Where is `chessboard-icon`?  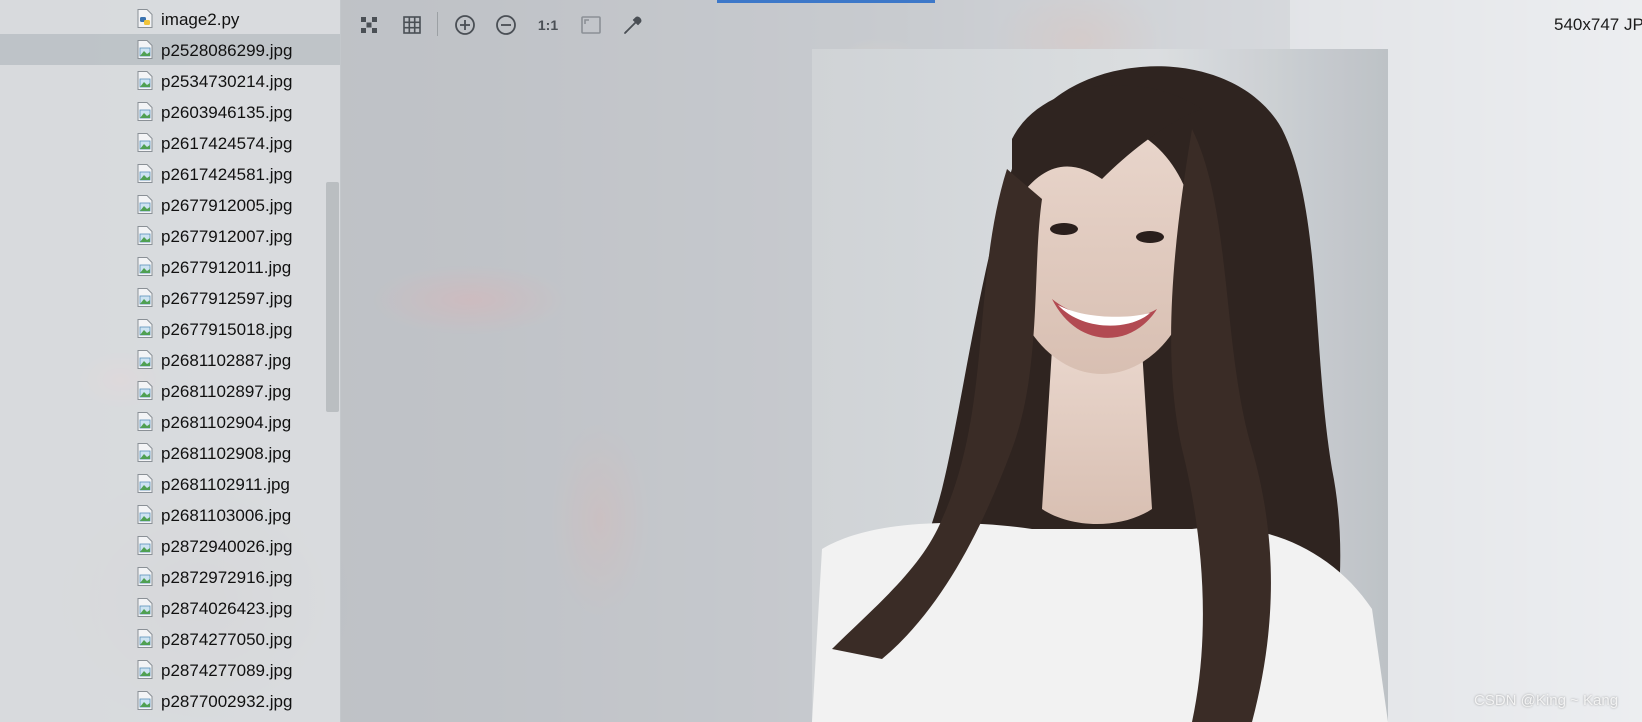
chessboard-icon is located at coordinates (369, 25).